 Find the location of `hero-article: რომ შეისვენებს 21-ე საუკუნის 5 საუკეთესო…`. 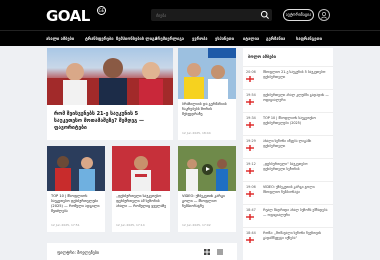

hero-article: რომ შეისვენებს 21-ე საუკუნის 5 საუკეთესო… is located at coordinates (110, 94).